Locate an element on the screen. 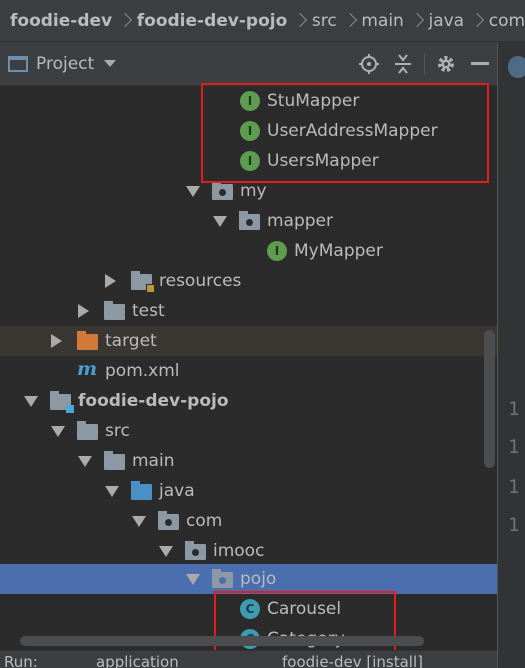 This screenshot has width=525, height=668. tree-item-label: StuMapper is located at coordinates (313, 101).